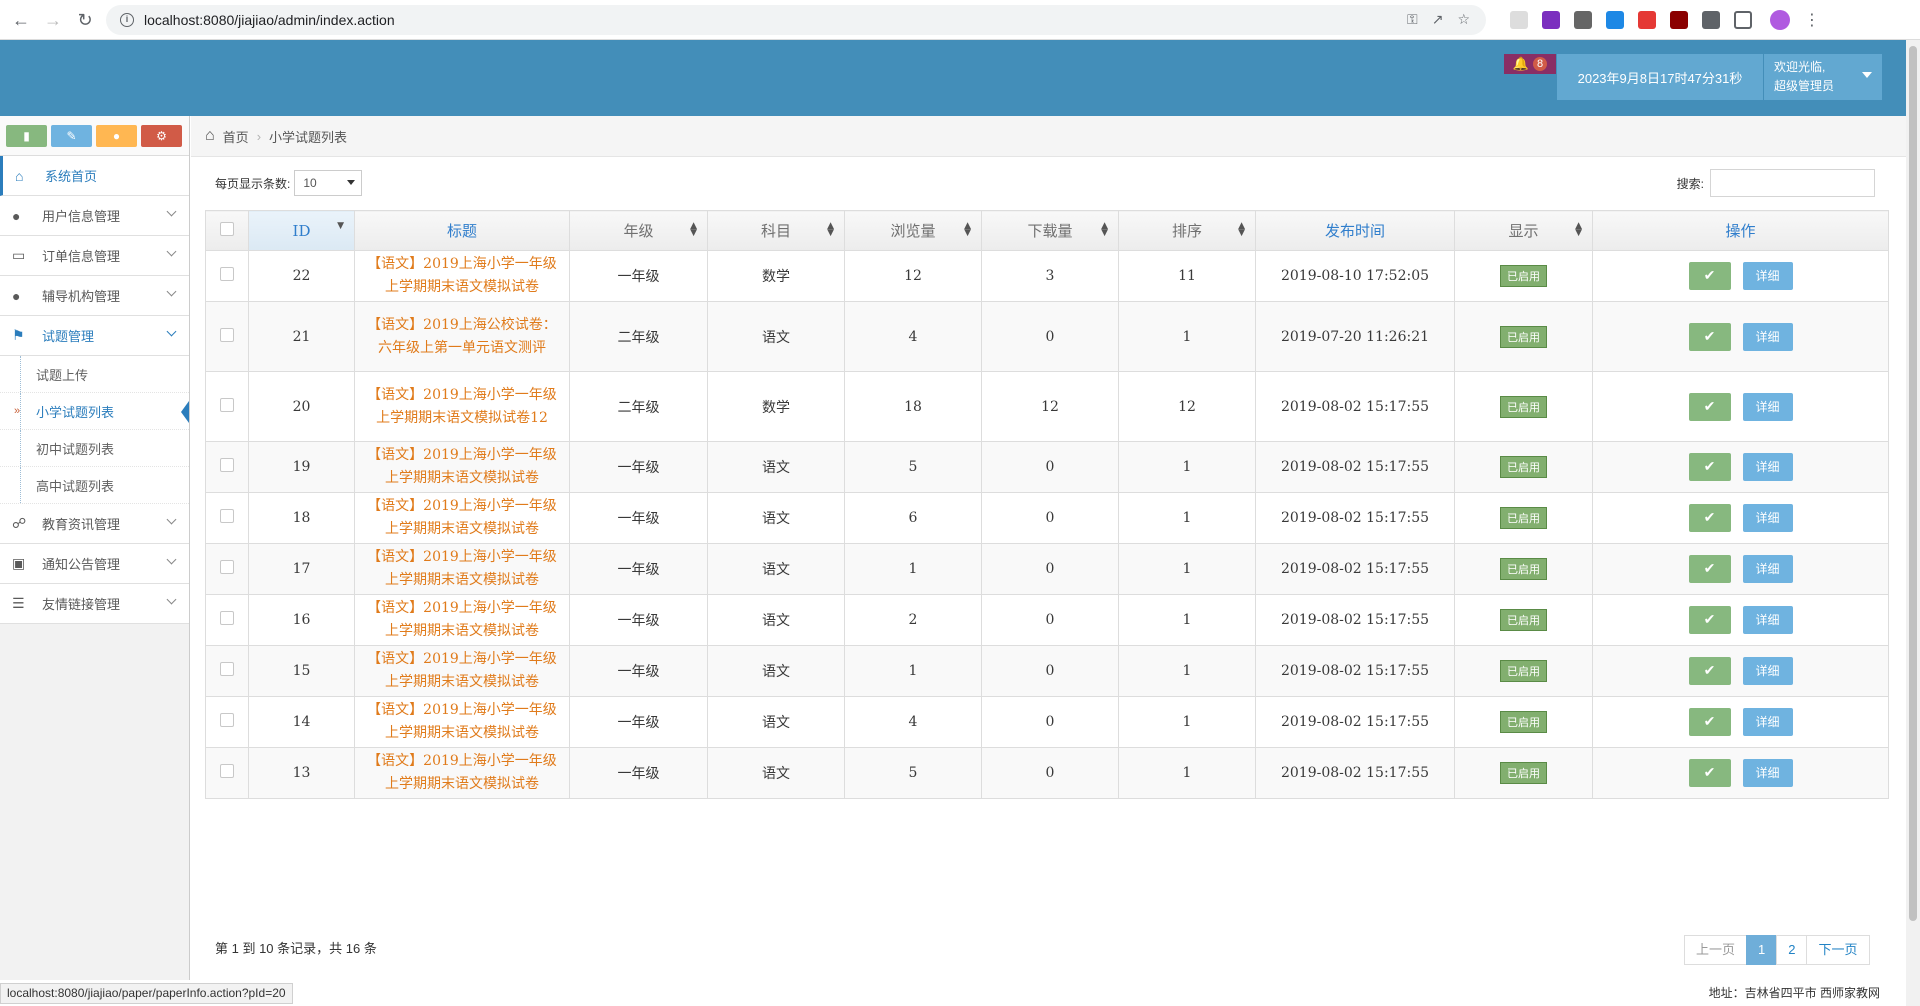 Image resolution: width=1920 pixels, height=1006 pixels. Describe the element at coordinates (1050, 230) in the screenshot. I see `column-header-downloads: 下载量 ▲ ▼` at that location.